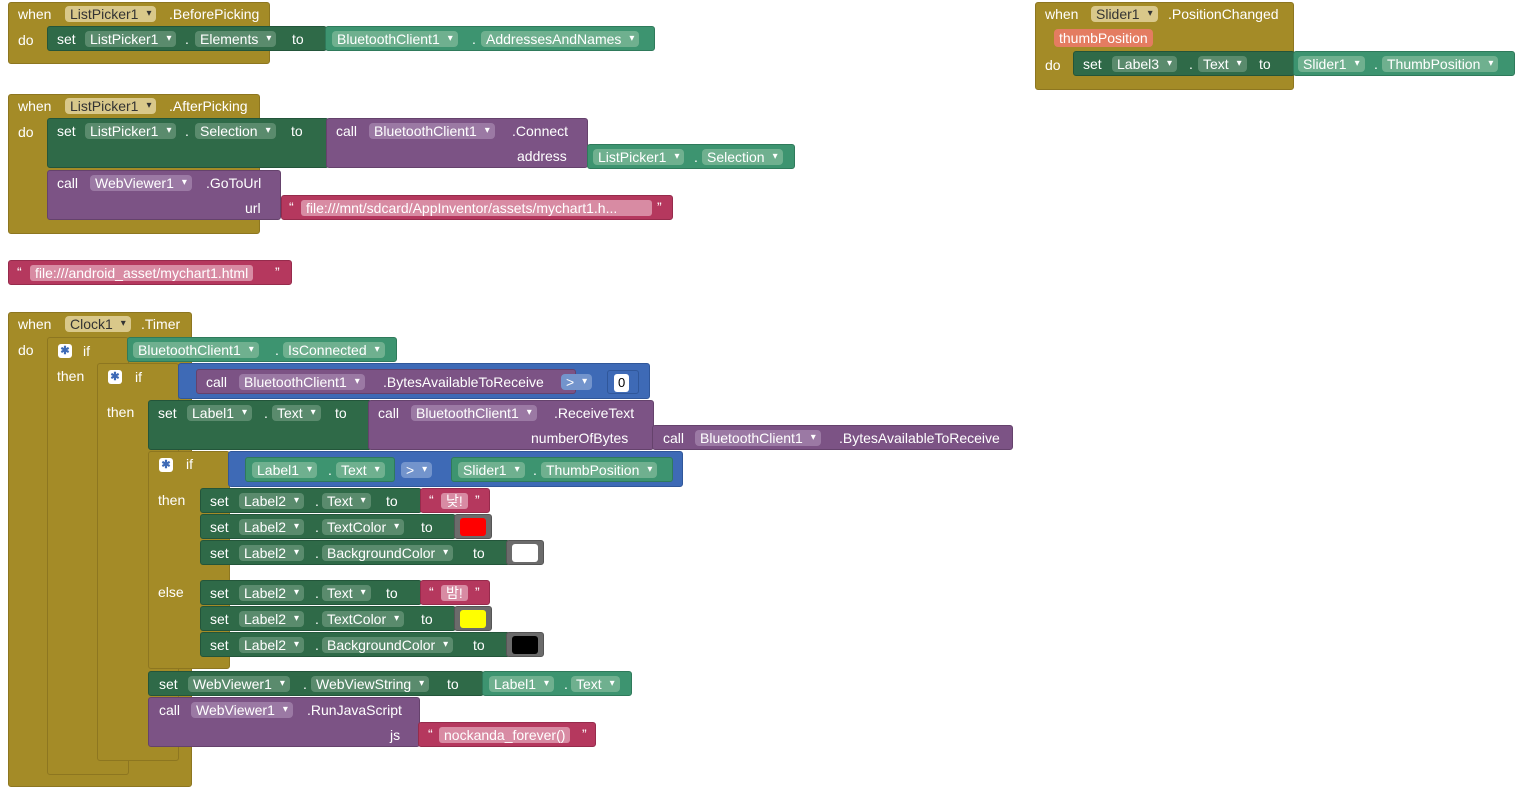 The width and height of the screenshot is (1516, 787). What do you see at coordinates (187, 38) in the screenshot?
I see `set-block-elements: set ListPicker1 . Elements to` at bounding box center [187, 38].